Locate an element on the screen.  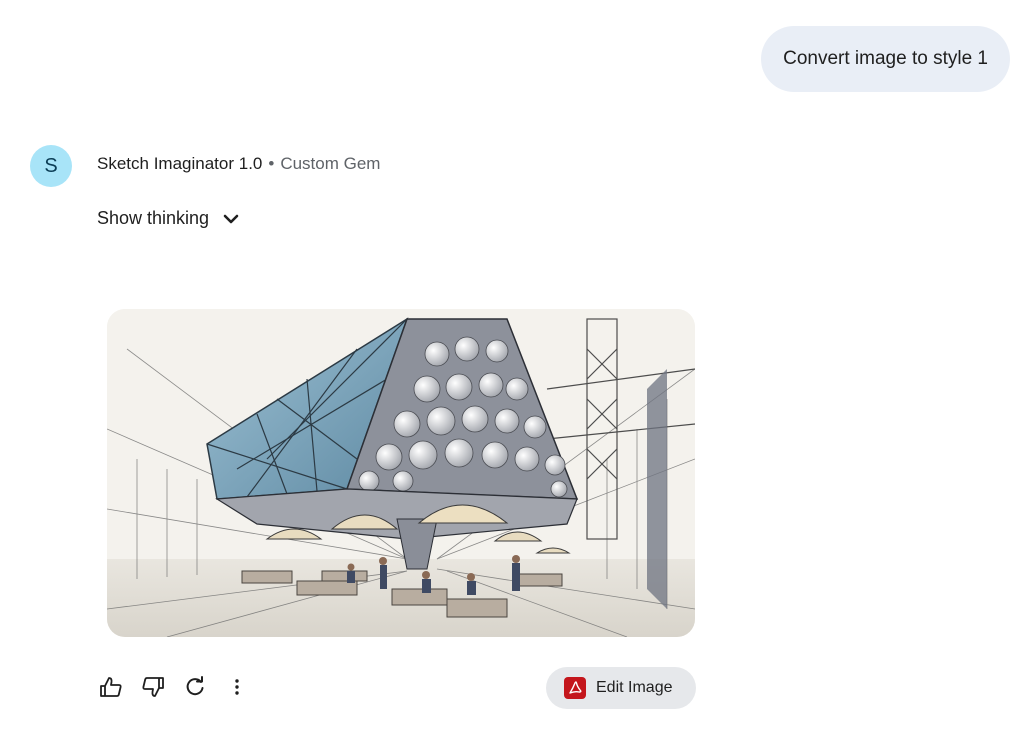
gem-header: Sketch Imaginator 1.0 • Custom Gem is located at coordinates (238, 164).